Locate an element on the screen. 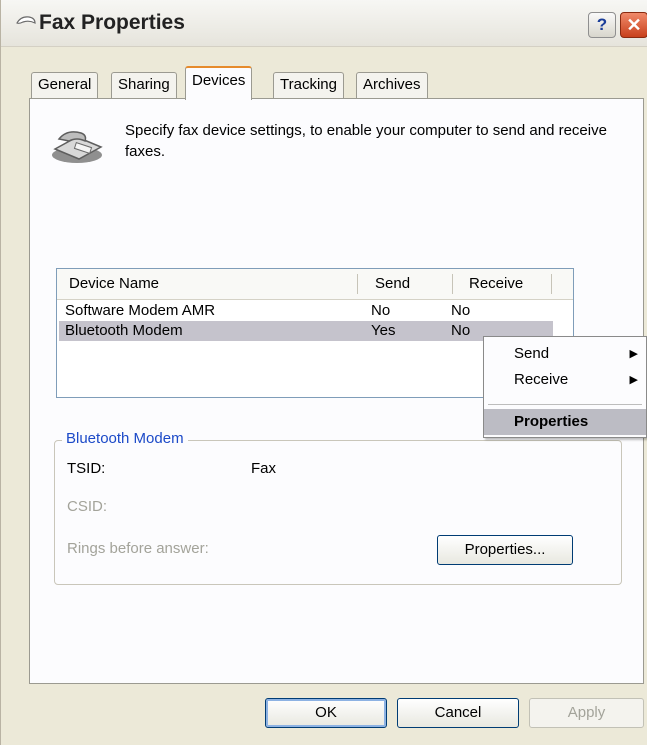 The width and height of the screenshot is (647, 745). tab-tracking: Tracking is located at coordinates (308, 85).